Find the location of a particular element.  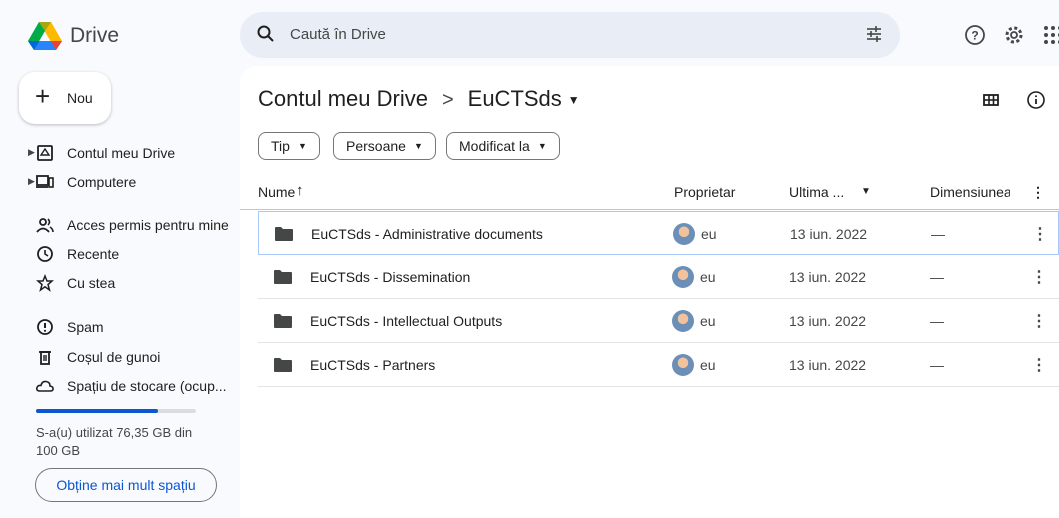

file-name: EuCTSds - Partners is located at coordinates (372, 365).